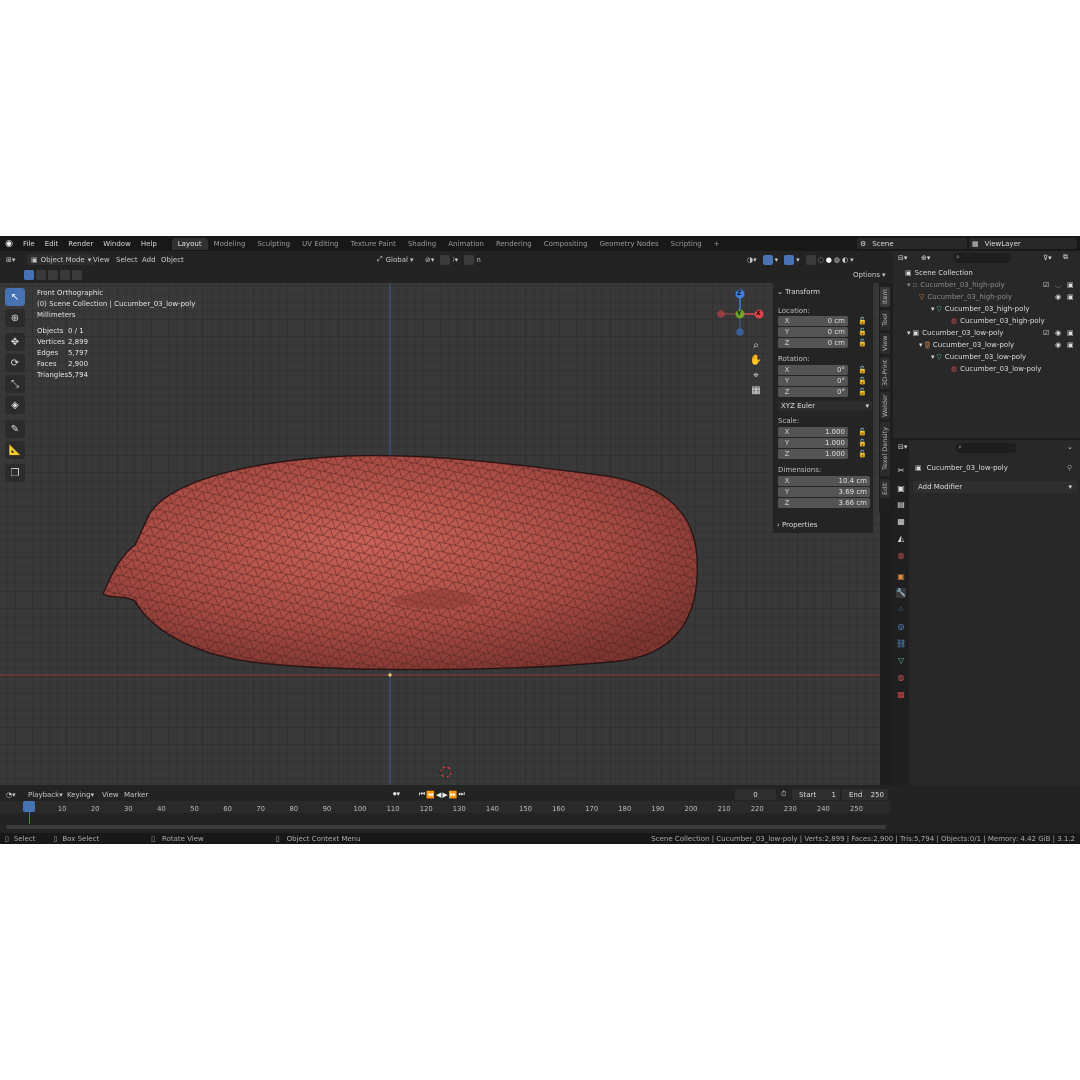 The height and width of the screenshot is (1080, 1080). What do you see at coordinates (755, 794) in the screenshot?
I see `current-frame-field: 0` at bounding box center [755, 794].